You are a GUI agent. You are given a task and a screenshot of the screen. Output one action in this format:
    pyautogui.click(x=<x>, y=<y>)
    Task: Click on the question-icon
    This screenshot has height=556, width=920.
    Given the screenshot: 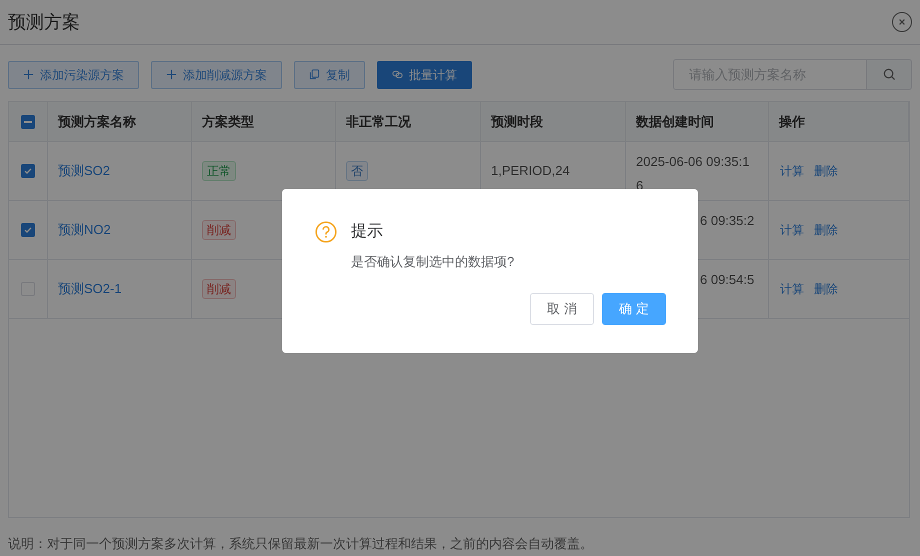 What is the action you would take?
    pyautogui.click(x=326, y=232)
    